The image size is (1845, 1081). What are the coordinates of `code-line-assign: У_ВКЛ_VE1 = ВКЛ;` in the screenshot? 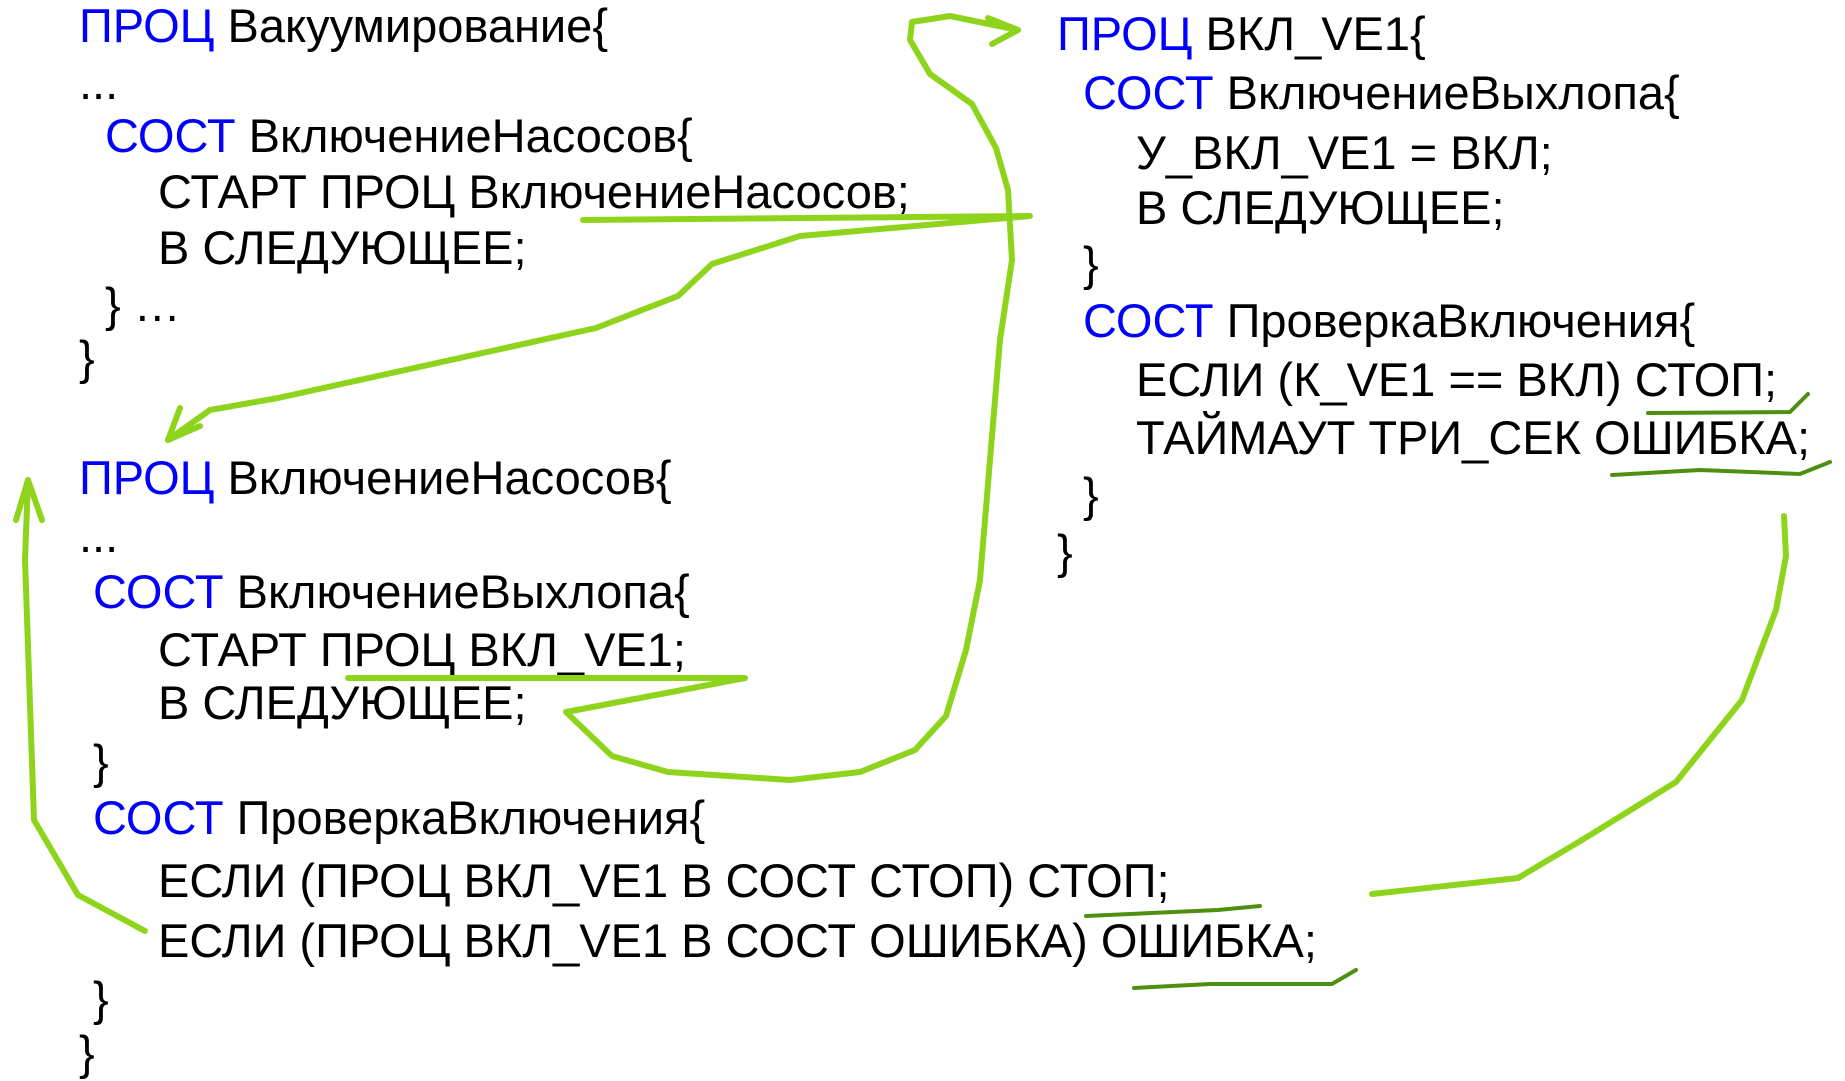 It's located at (1344, 153).